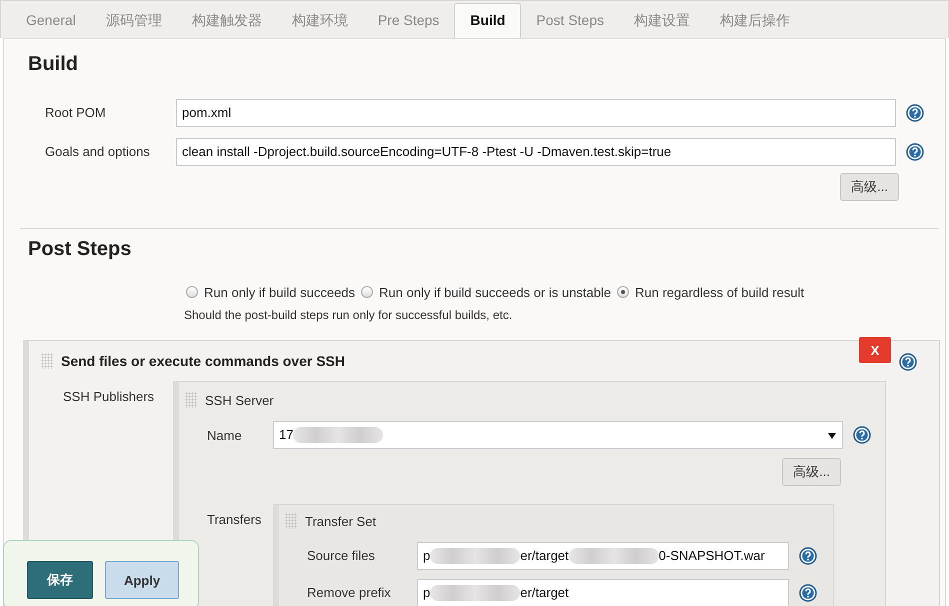  What do you see at coordinates (341, 555) in the screenshot?
I see `field-label: Source files` at bounding box center [341, 555].